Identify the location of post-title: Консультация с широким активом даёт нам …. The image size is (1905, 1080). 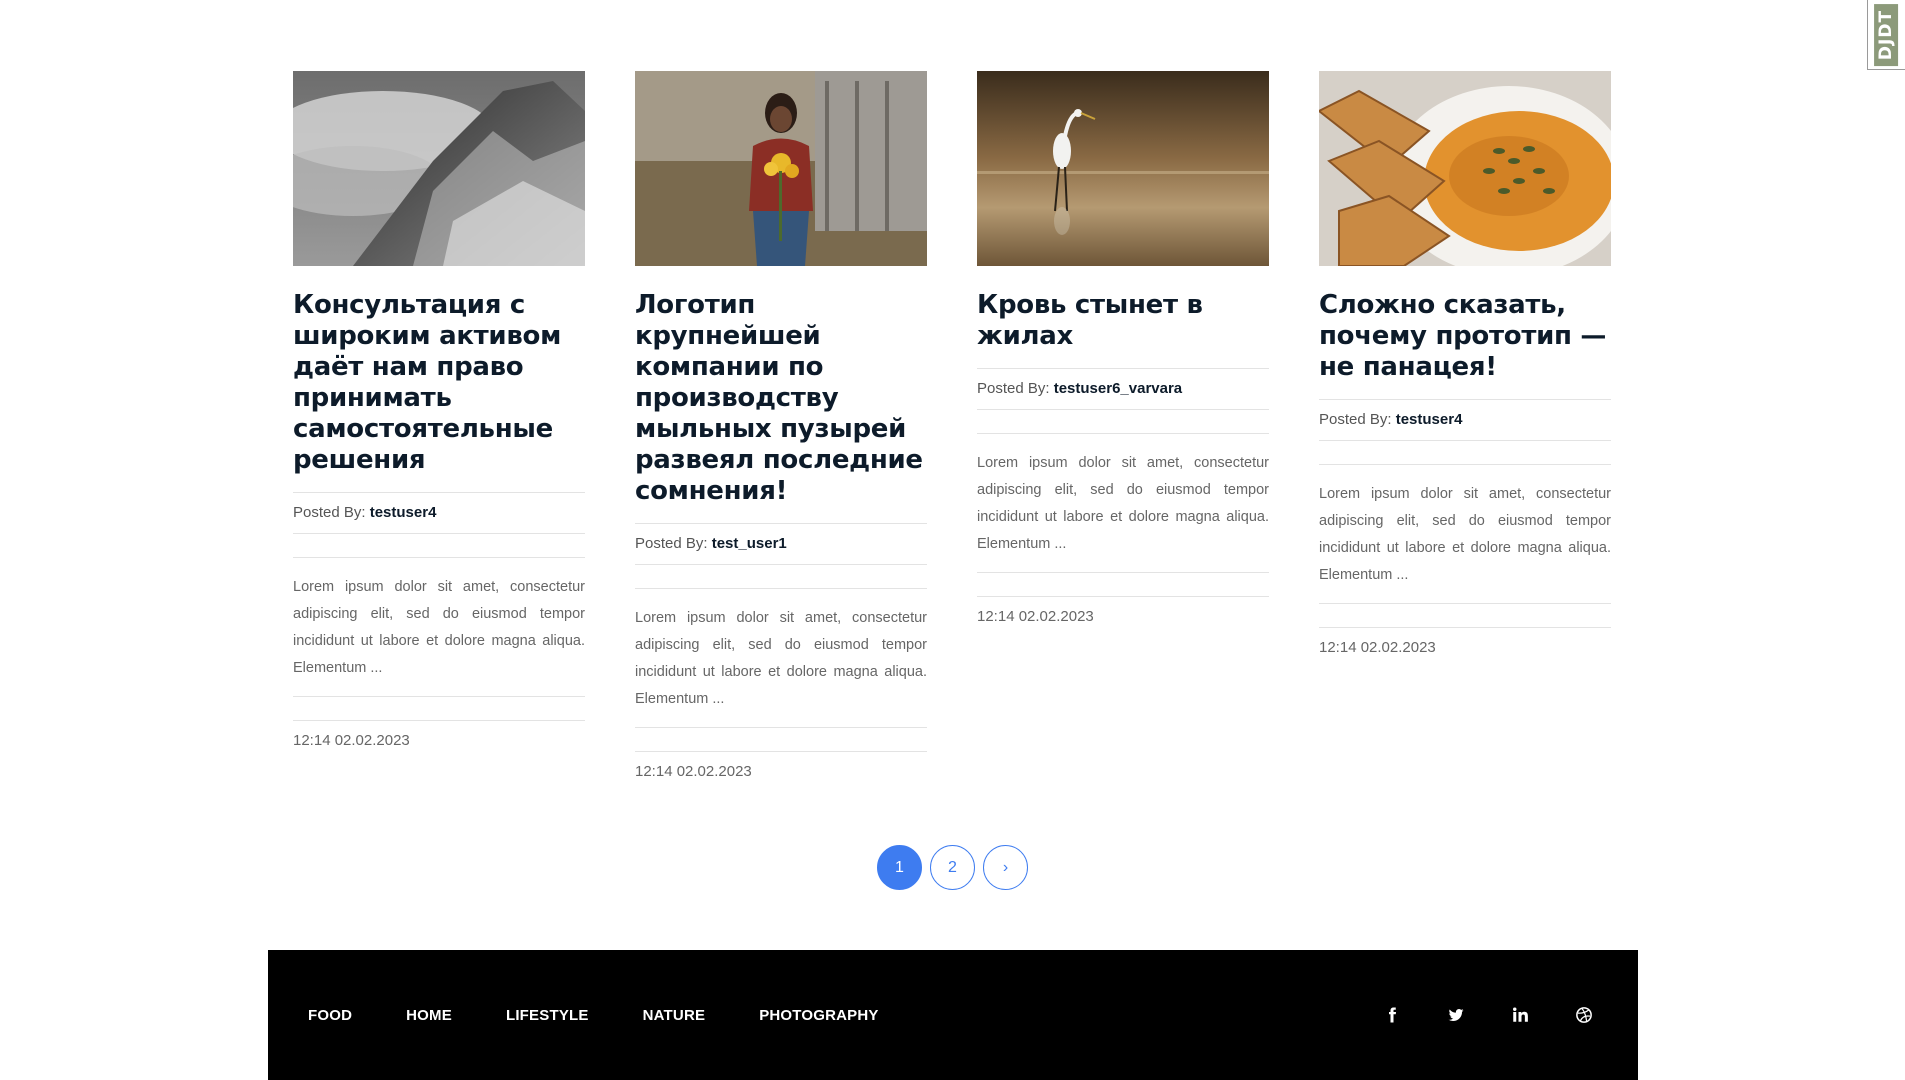
(439, 383).